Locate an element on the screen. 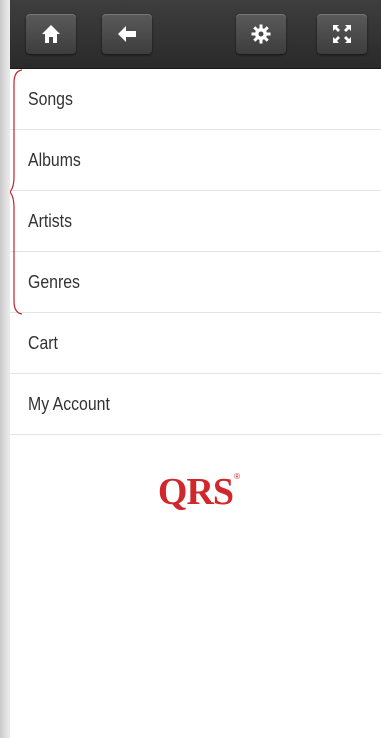  menu-item-genres: Genres is located at coordinates (195, 282).